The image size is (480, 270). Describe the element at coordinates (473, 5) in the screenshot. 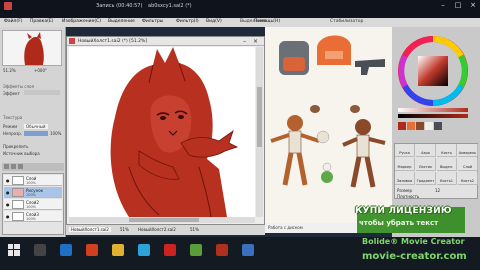

I see `close-button: ×` at that location.